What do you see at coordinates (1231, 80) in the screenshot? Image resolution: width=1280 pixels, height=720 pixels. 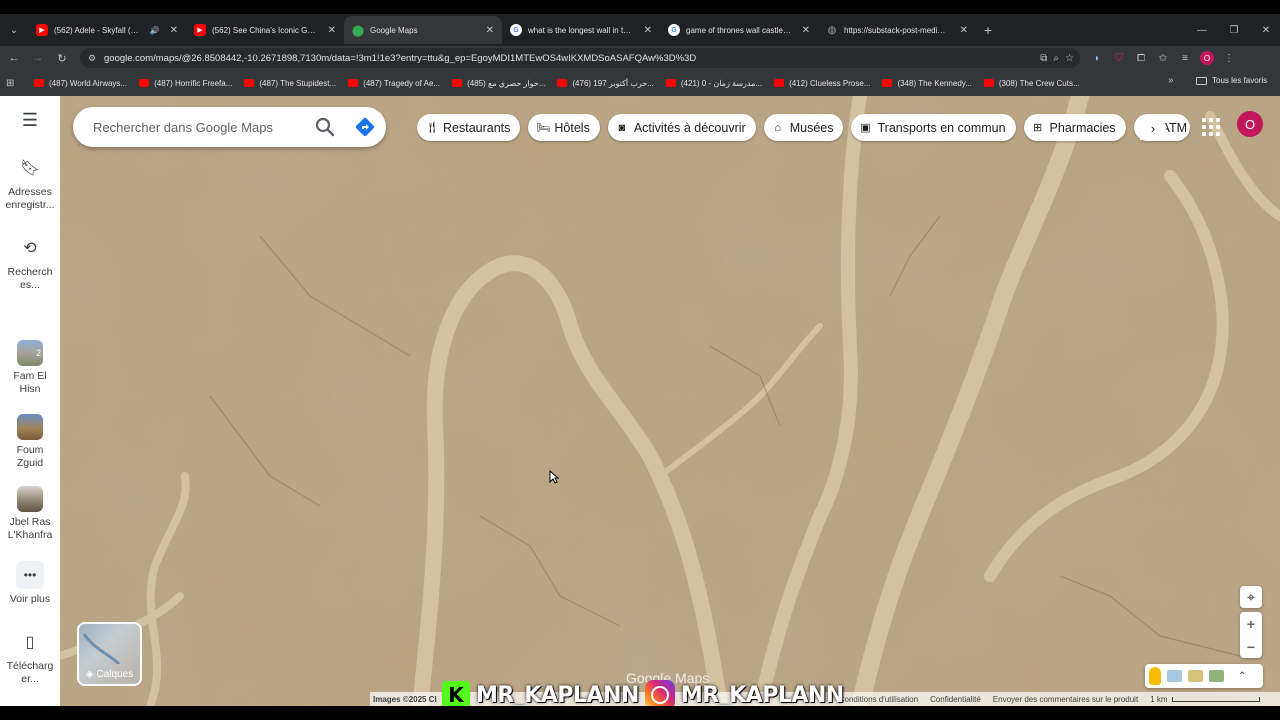 I see `all-bookmarks: Tous les favoris` at bounding box center [1231, 80].